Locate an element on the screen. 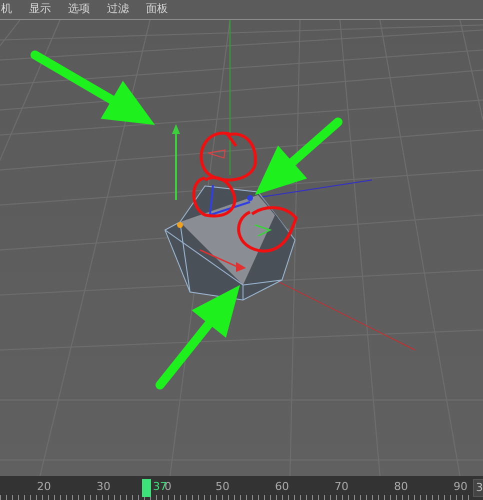  frame-number: 80 is located at coordinates (401, 486).